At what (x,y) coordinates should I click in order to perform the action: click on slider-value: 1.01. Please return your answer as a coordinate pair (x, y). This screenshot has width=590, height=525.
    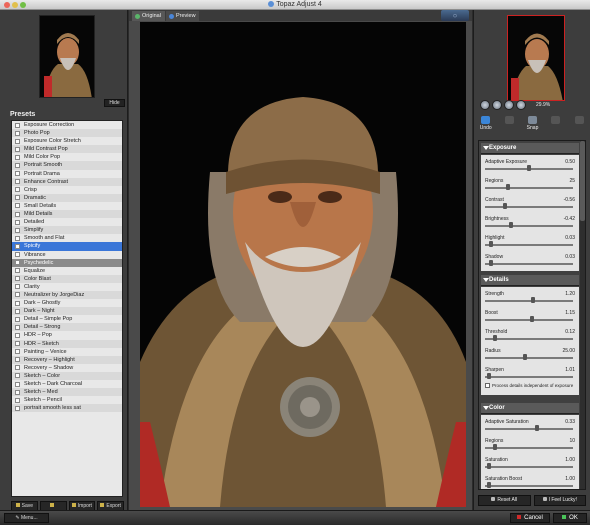
    Looking at the image, I should click on (570, 370).